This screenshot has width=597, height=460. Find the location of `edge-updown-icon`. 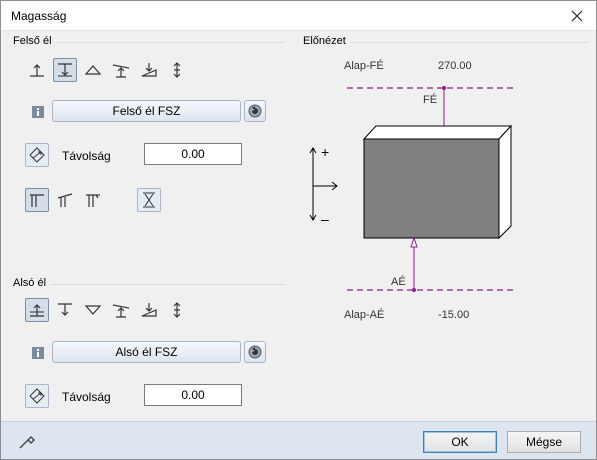

edge-updown-icon is located at coordinates (177, 70).